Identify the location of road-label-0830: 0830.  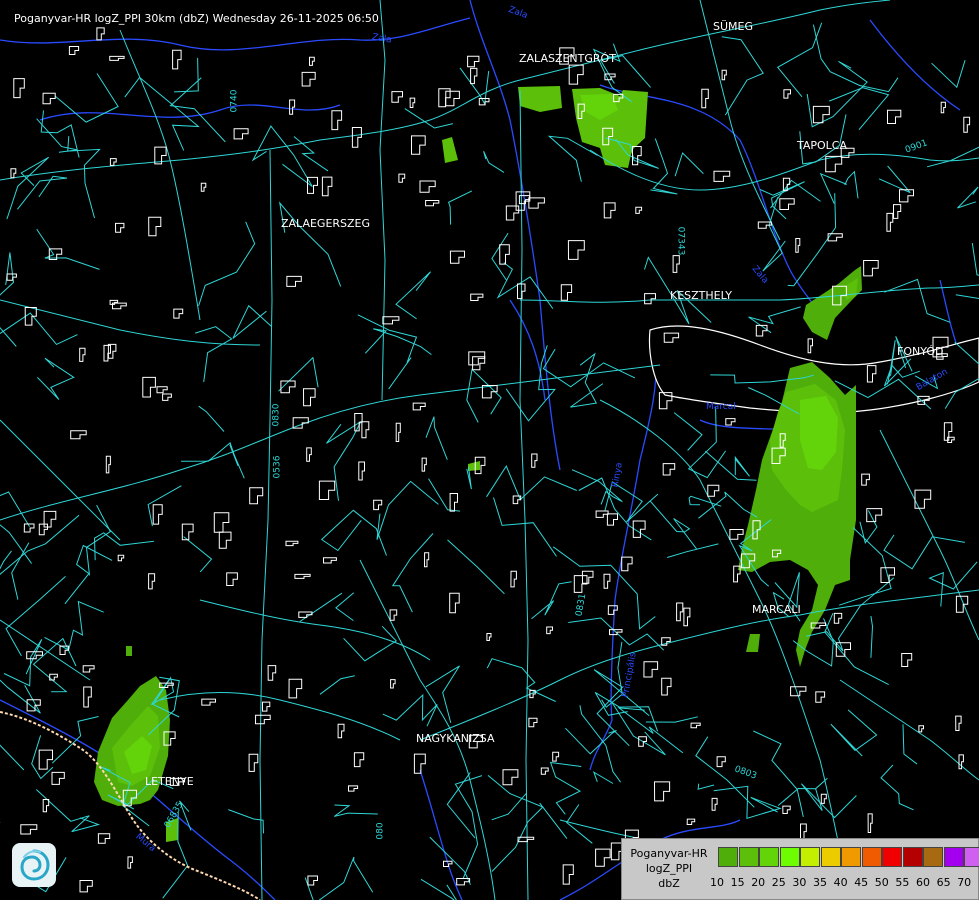
(276, 415).